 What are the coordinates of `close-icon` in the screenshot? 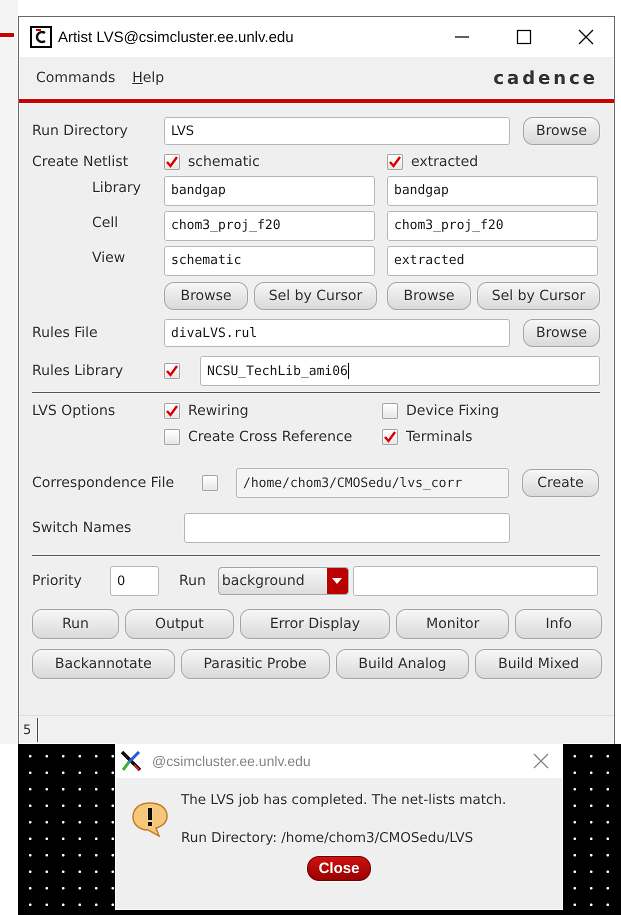 It's located at (586, 37).